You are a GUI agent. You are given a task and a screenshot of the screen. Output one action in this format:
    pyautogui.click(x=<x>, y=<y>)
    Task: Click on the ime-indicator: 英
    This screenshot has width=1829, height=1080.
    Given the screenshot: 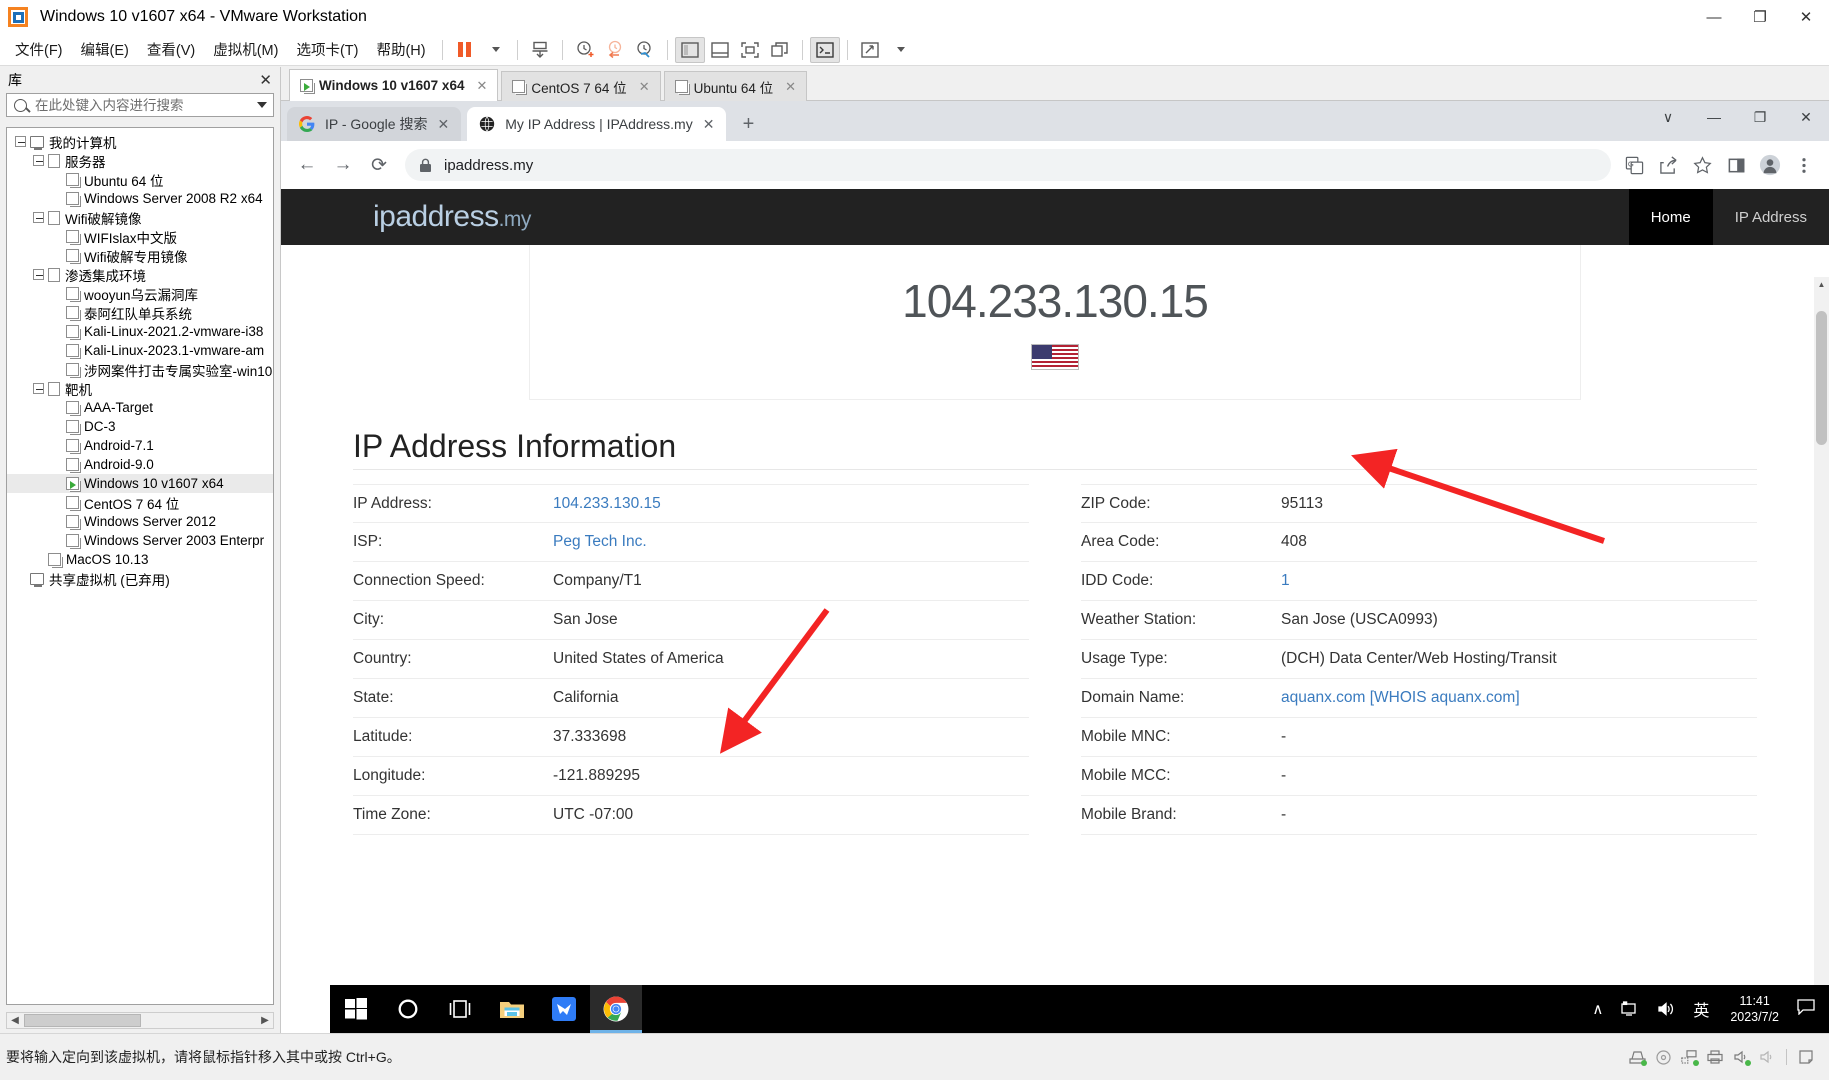 What is the action you would take?
    pyautogui.click(x=1701, y=1009)
    